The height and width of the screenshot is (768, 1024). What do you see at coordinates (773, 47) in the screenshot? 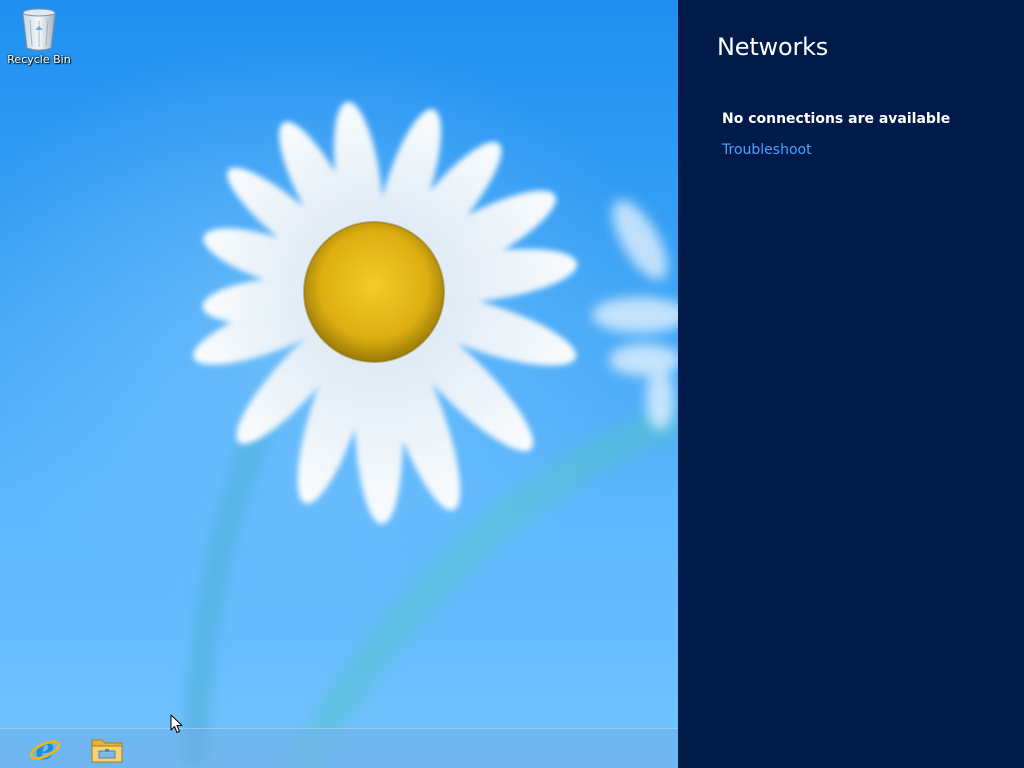
I see `networks-panel-title: Networks` at bounding box center [773, 47].